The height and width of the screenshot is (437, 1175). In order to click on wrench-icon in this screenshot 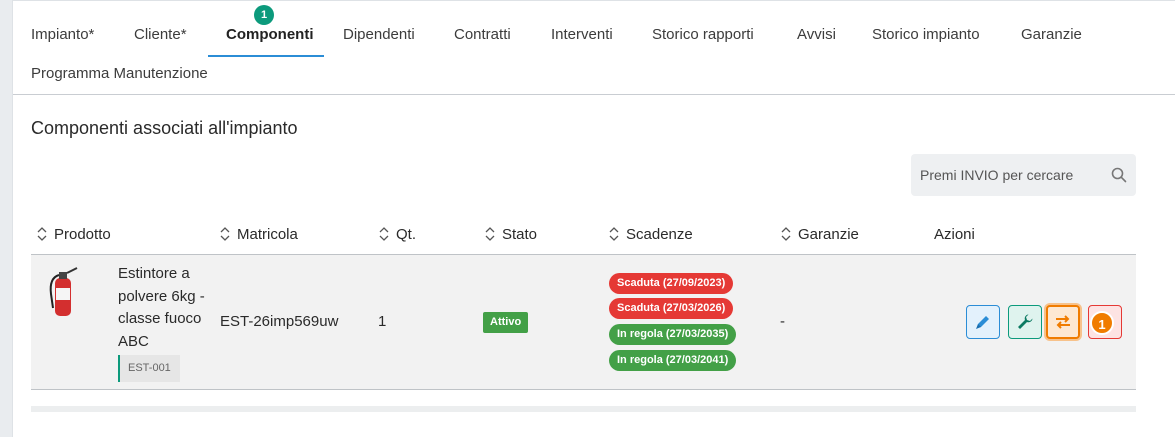, I will do `click(1025, 321)`.